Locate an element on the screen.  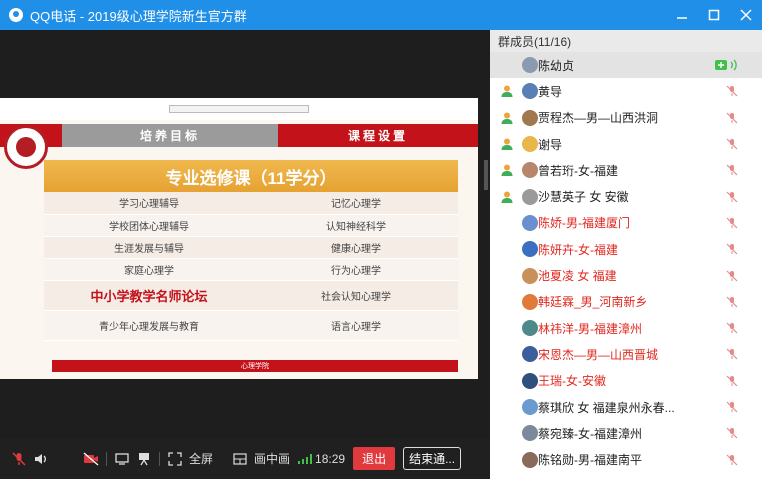
member-row: 池夏凌 女 福建 is located at coordinates (626, 275).